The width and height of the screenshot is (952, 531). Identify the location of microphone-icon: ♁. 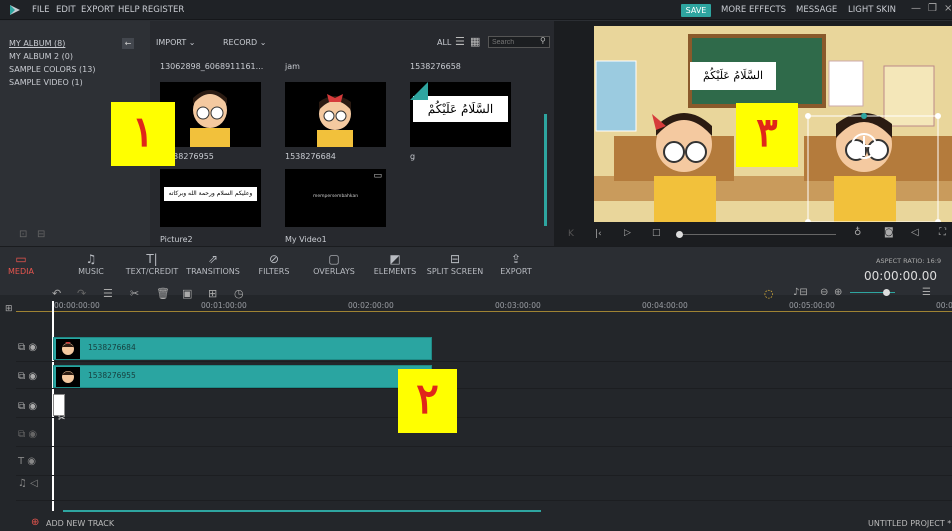
(857, 232).